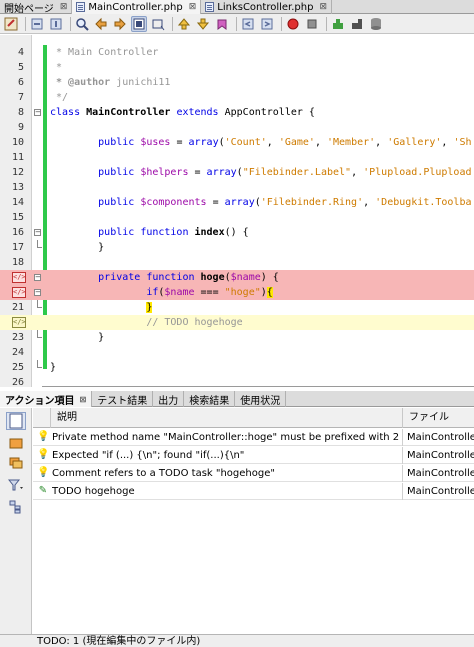 This screenshot has height=647, width=474. Describe the element at coordinates (357, 24) in the screenshot. I see `uncomment-icon` at that location.